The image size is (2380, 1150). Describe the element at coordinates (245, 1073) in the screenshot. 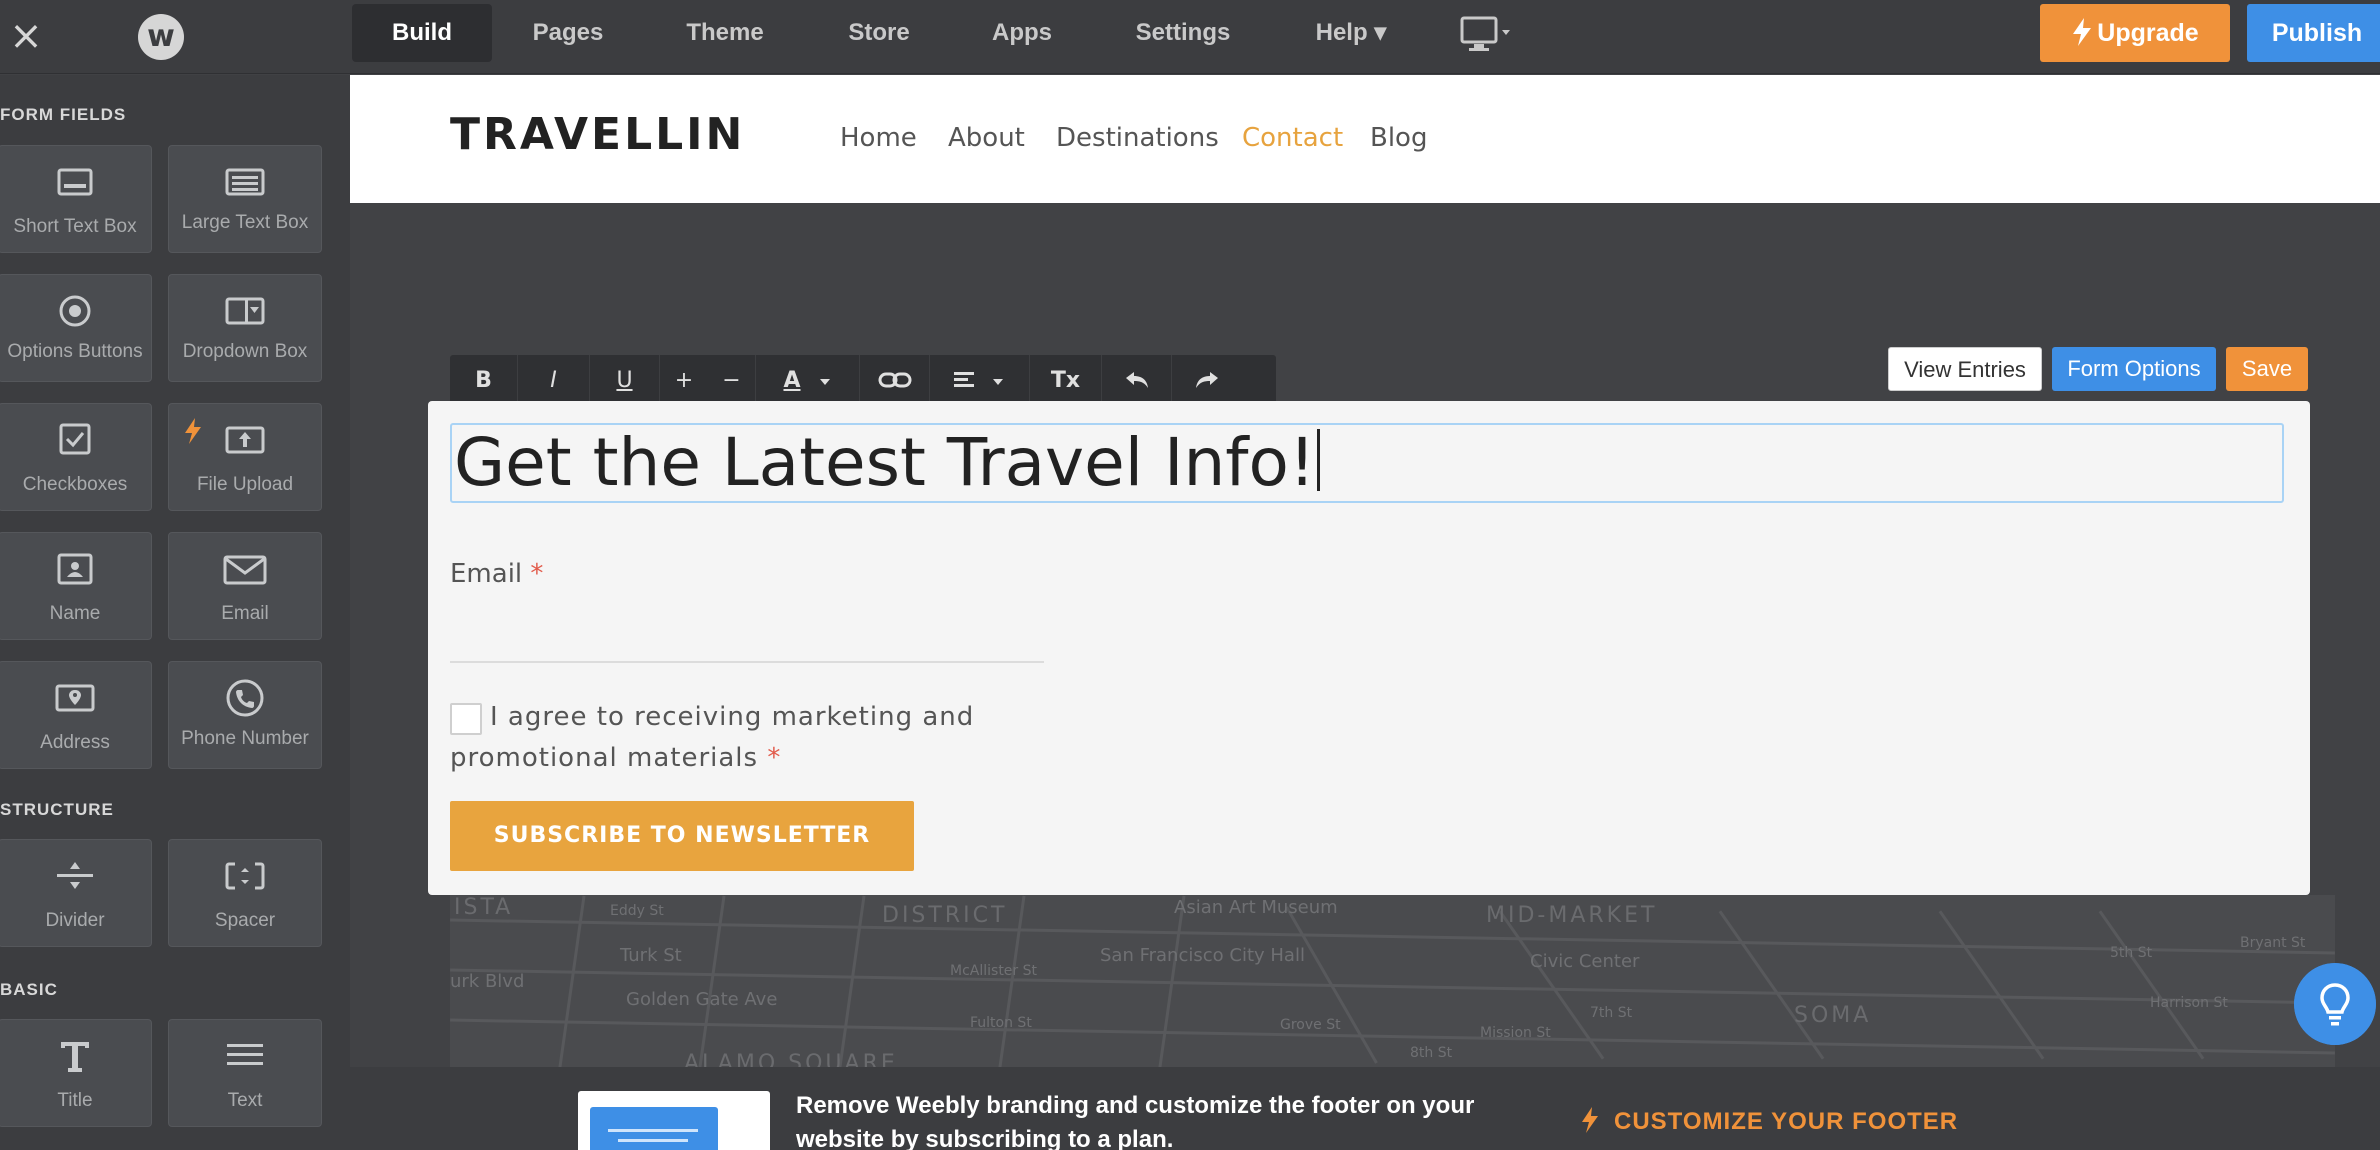

I see `element-text: Text` at that location.